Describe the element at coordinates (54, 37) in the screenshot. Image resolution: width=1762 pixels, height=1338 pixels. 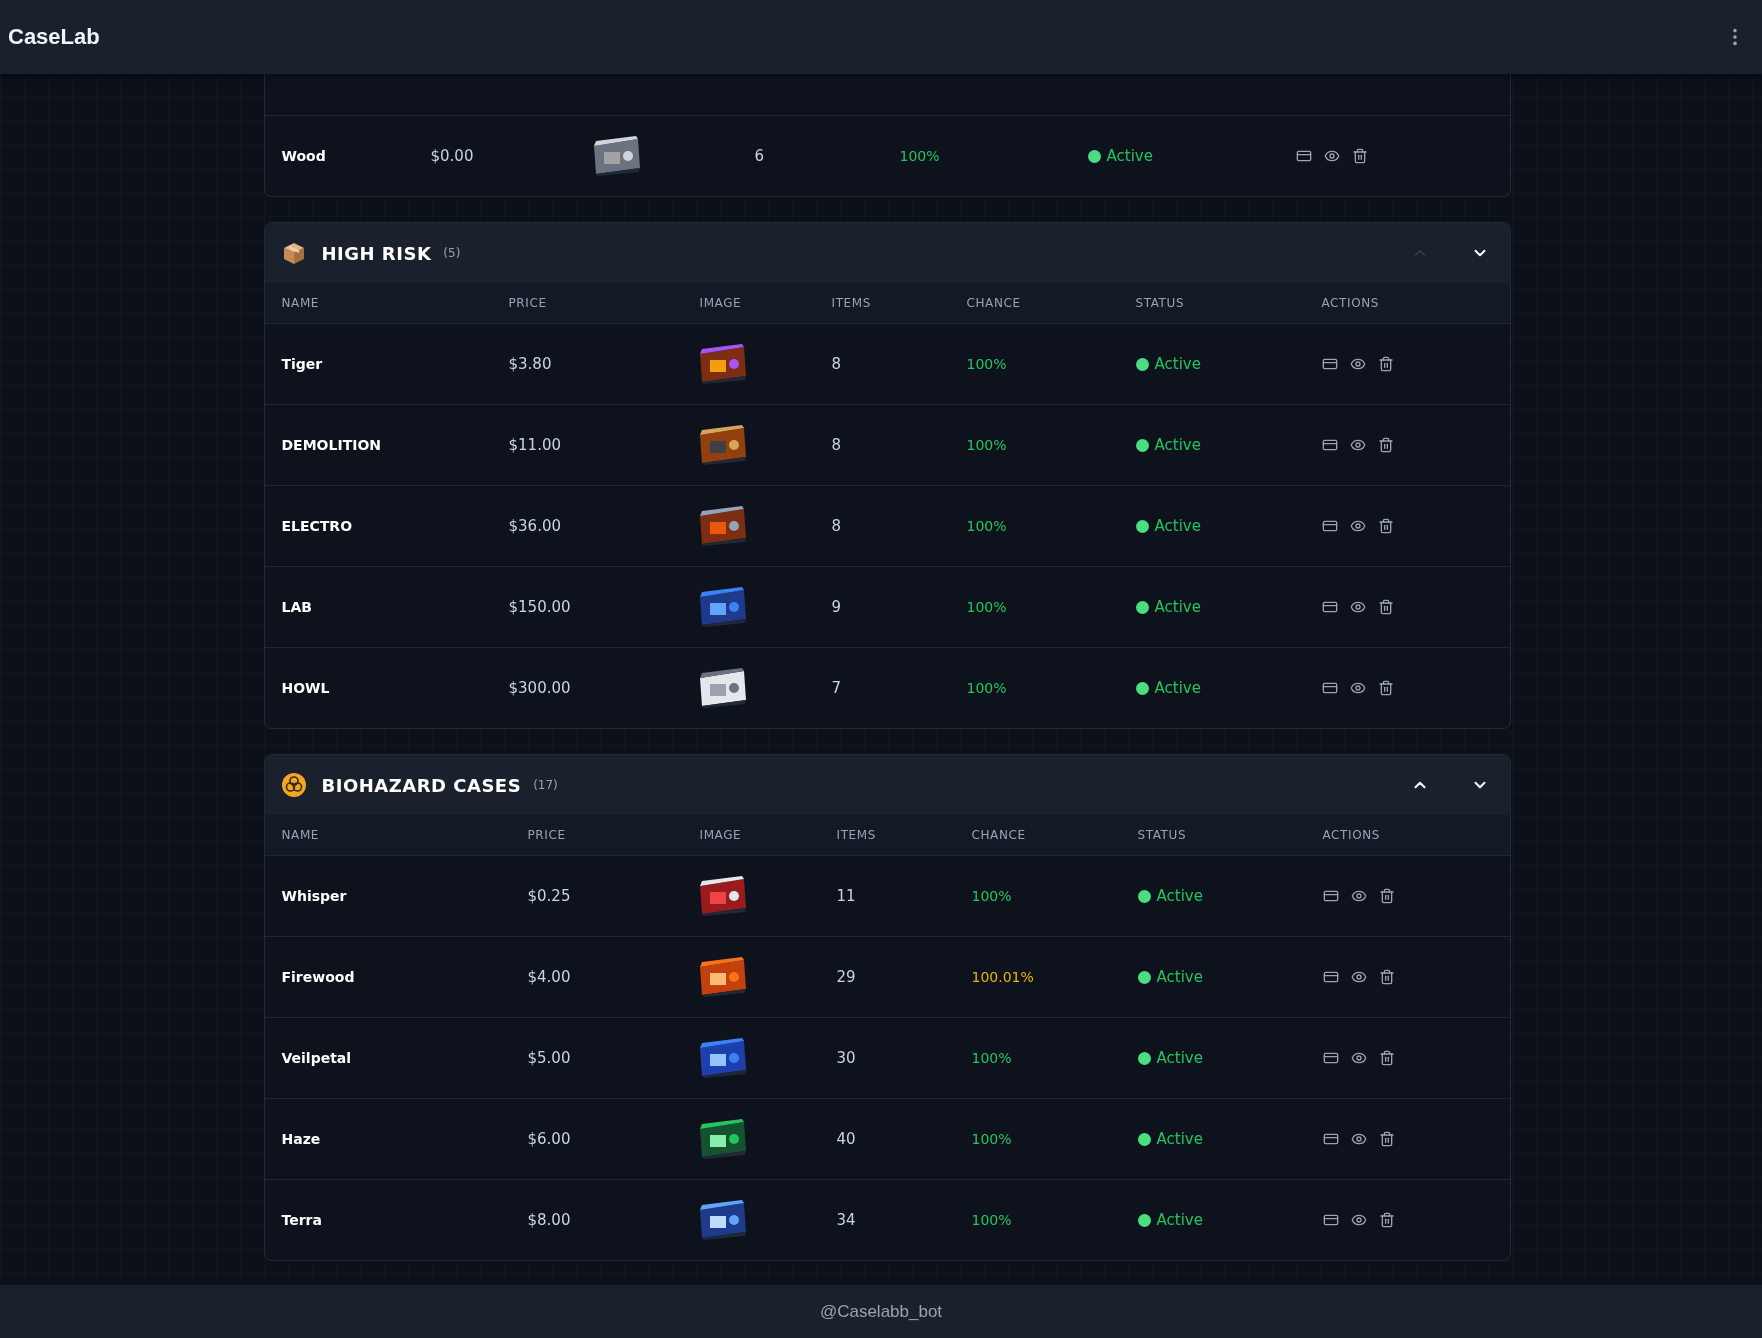
I see `app-title: CaseLab` at that location.